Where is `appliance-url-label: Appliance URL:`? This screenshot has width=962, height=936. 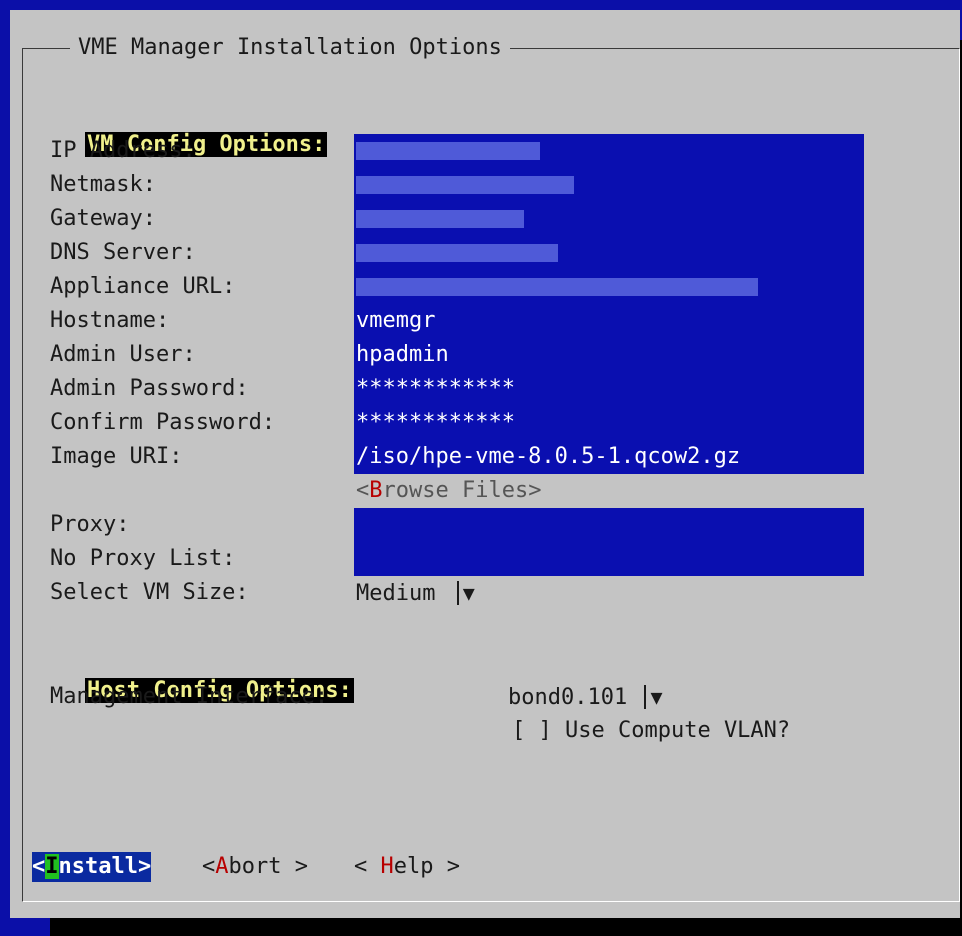
appliance-url-label: Appliance URL: is located at coordinates (143, 286).